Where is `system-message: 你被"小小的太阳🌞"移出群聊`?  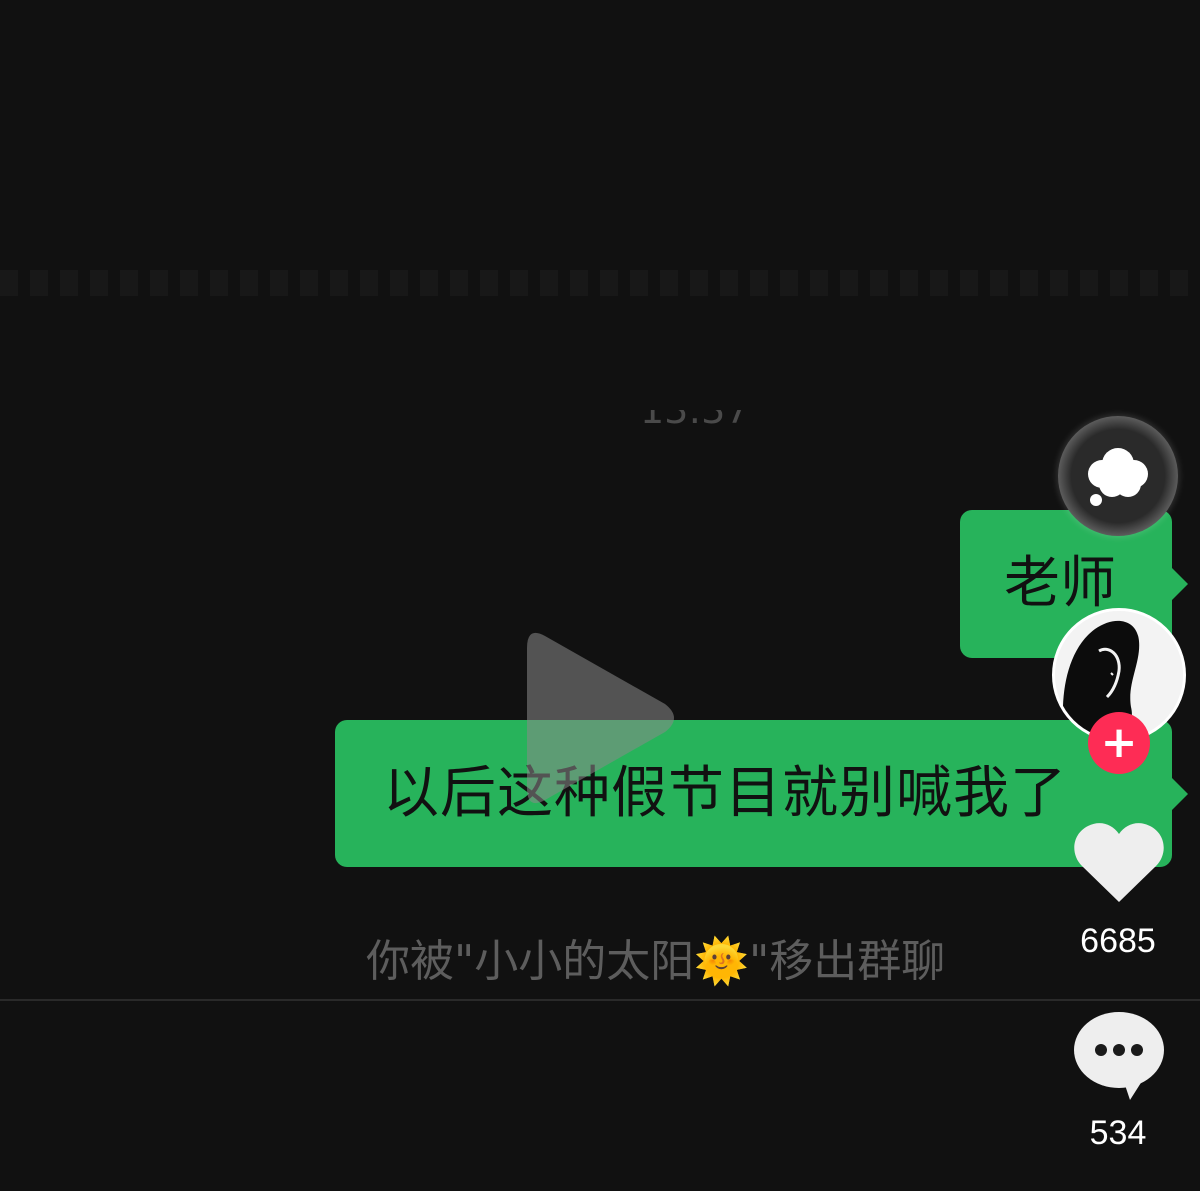
system-message: 你被"小小的太阳🌞"移出群聊 is located at coordinates (656, 961).